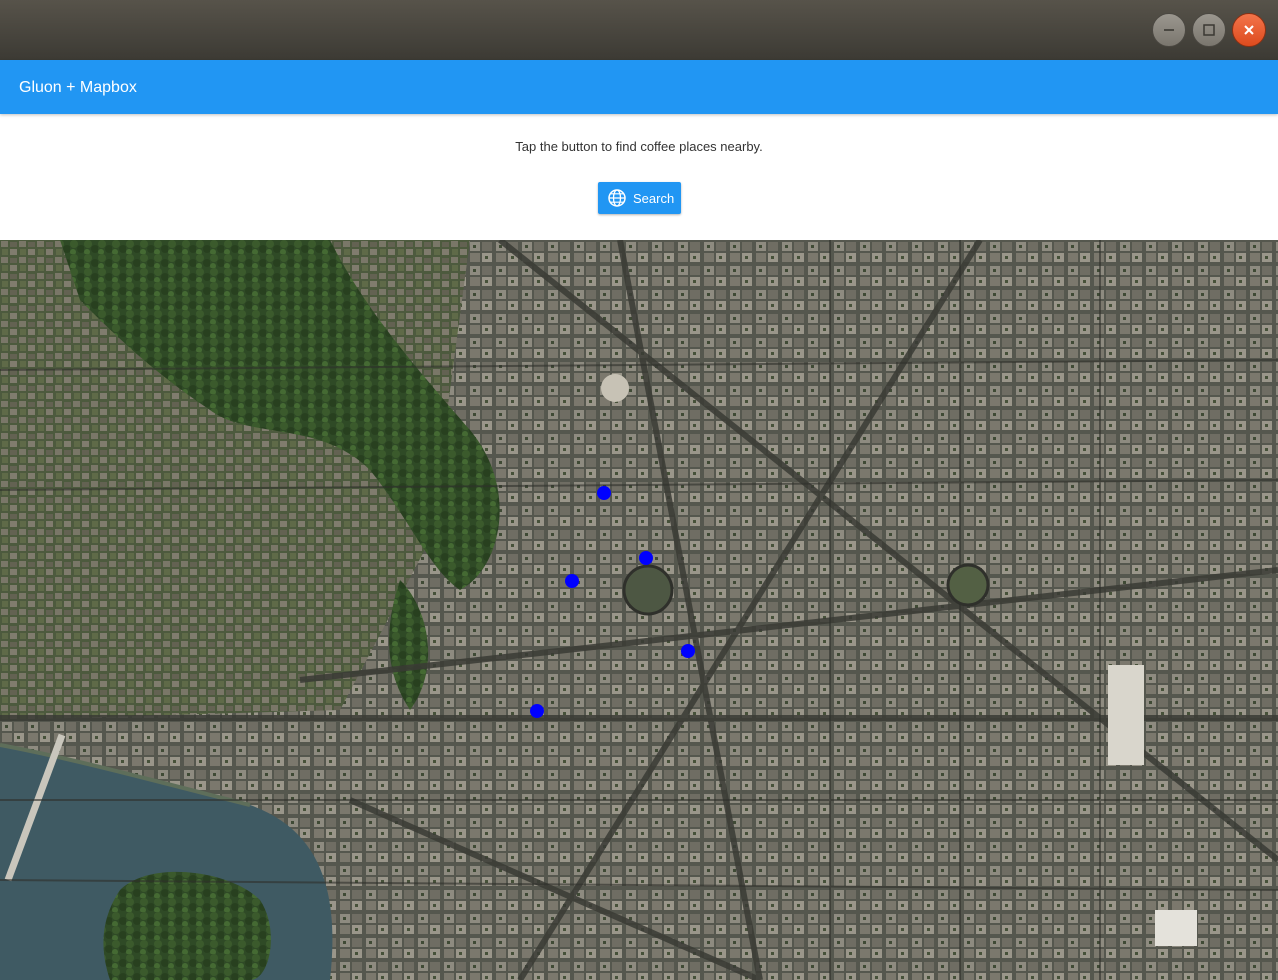 This screenshot has height=980, width=1278. I want to click on maximize-icon, so click(1209, 30).